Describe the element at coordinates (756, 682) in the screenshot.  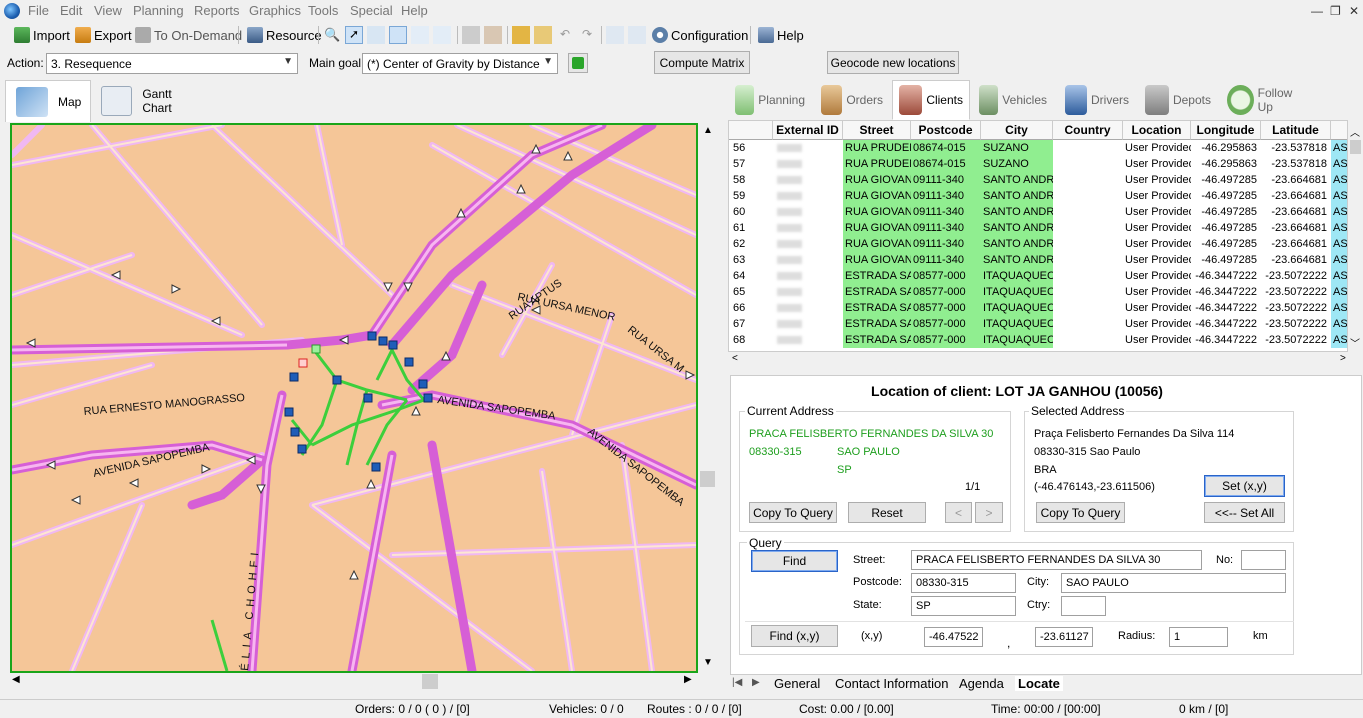
I see `tab-scroll-right-icon: ▶` at that location.